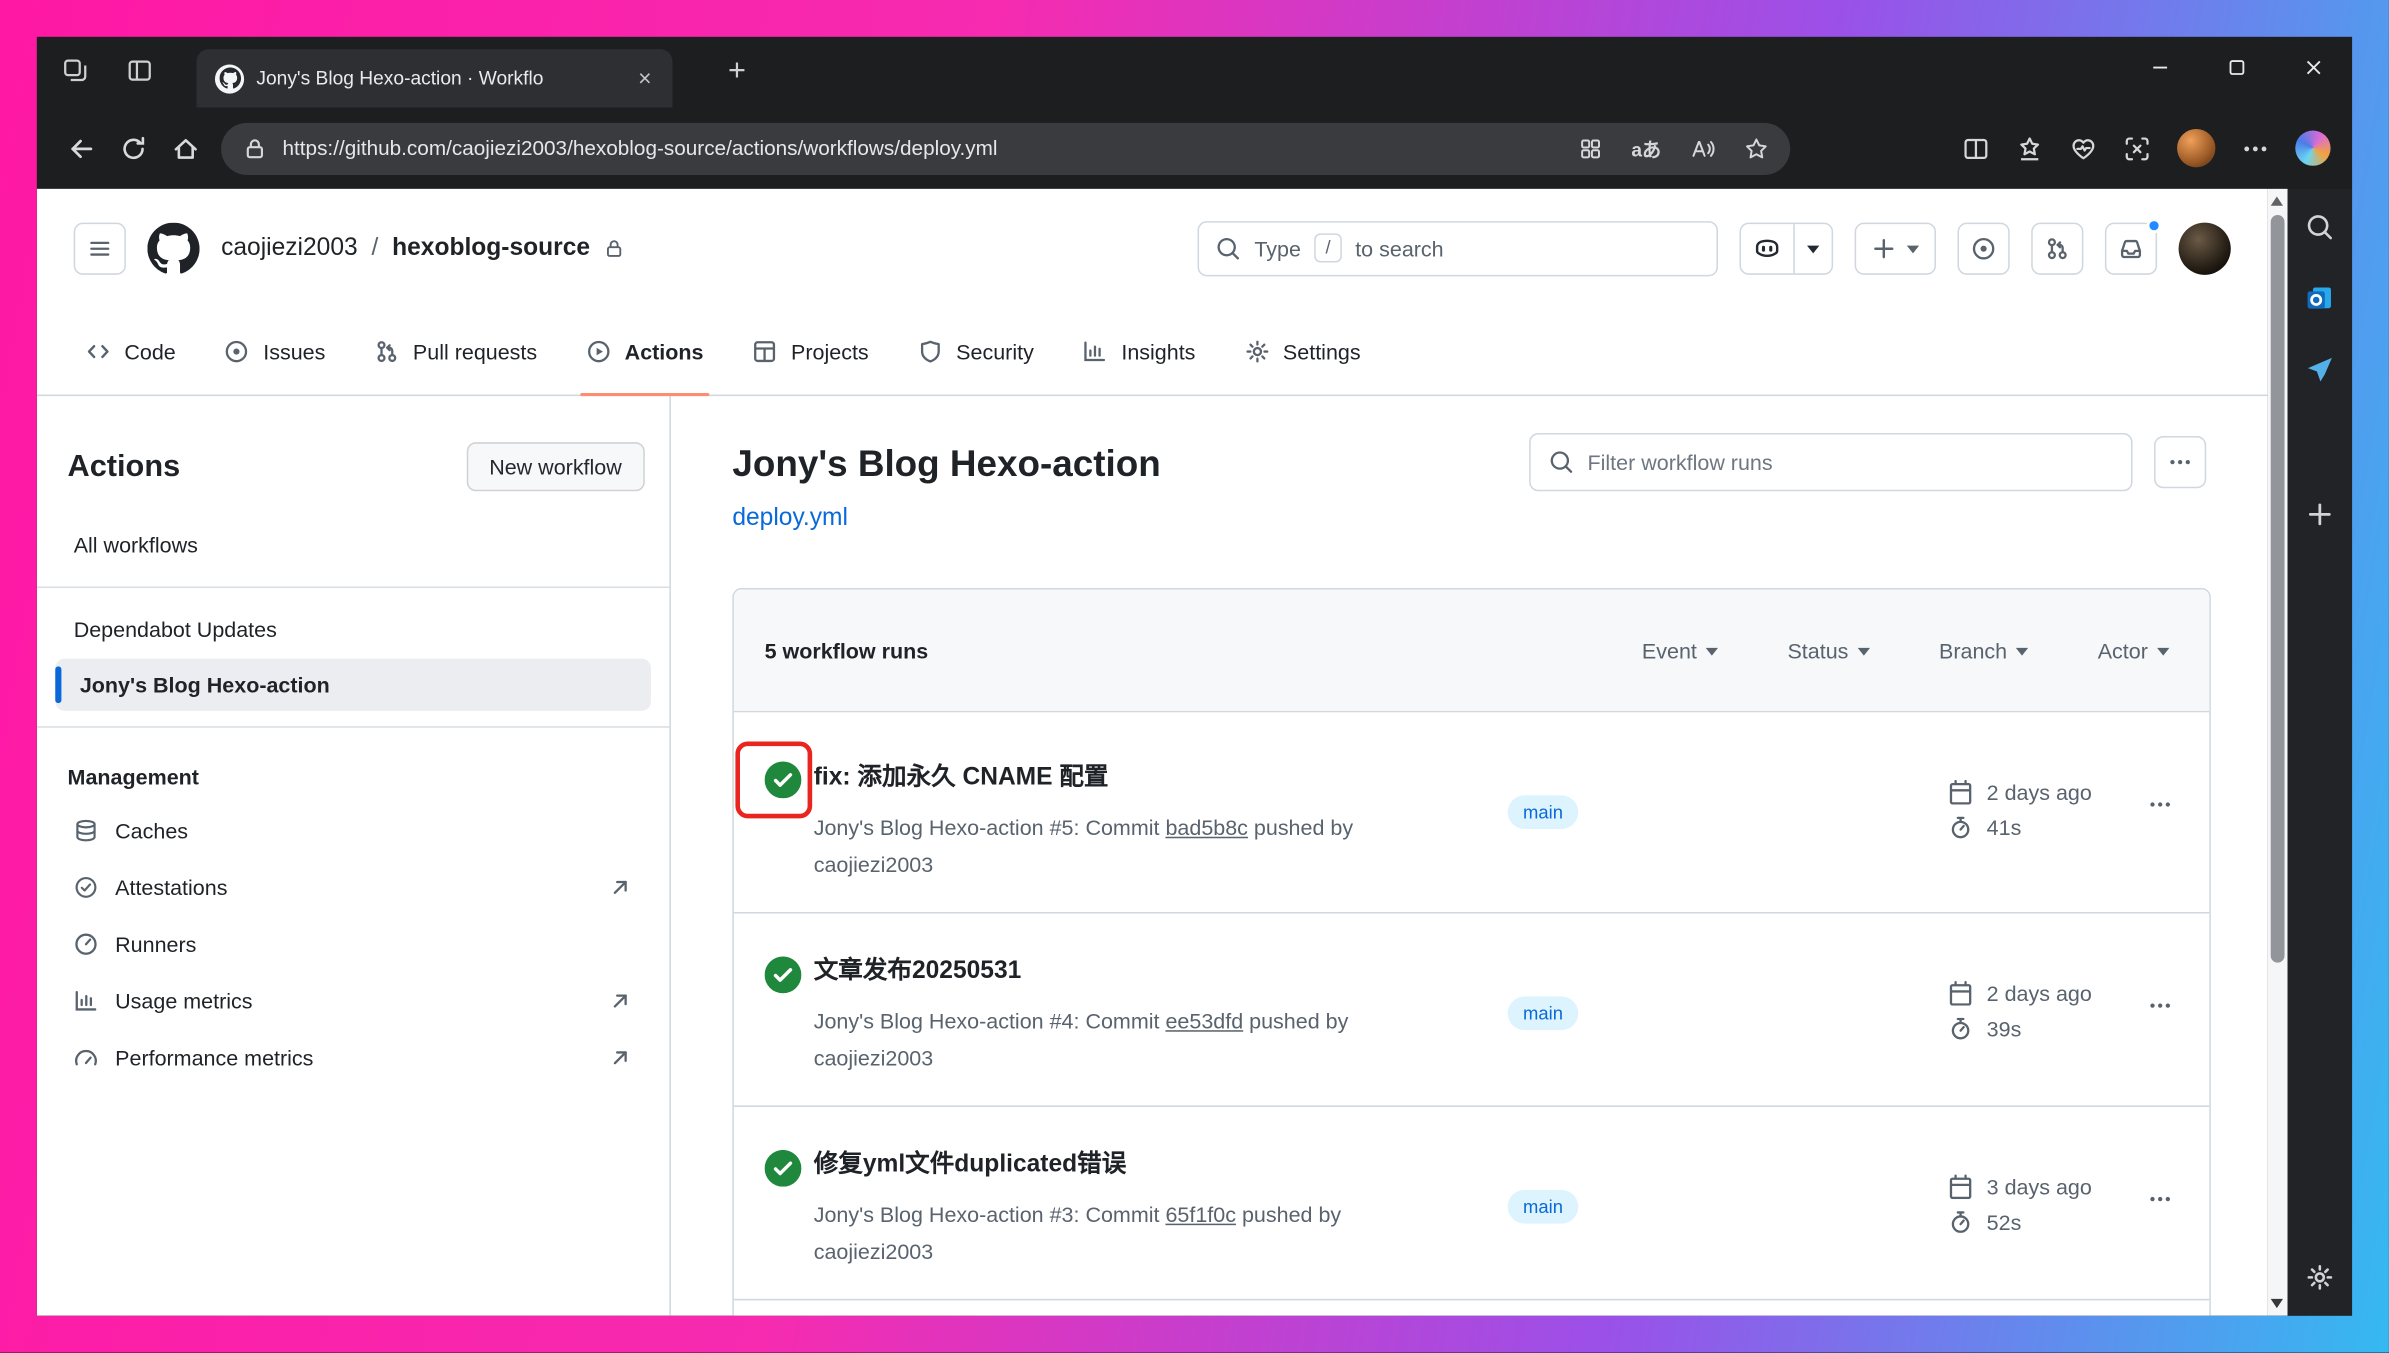 This screenshot has width=2389, height=1353. What do you see at coordinates (2180, 462) in the screenshot?
I see `workflow-options-button` at bounding box center [2180, 462].